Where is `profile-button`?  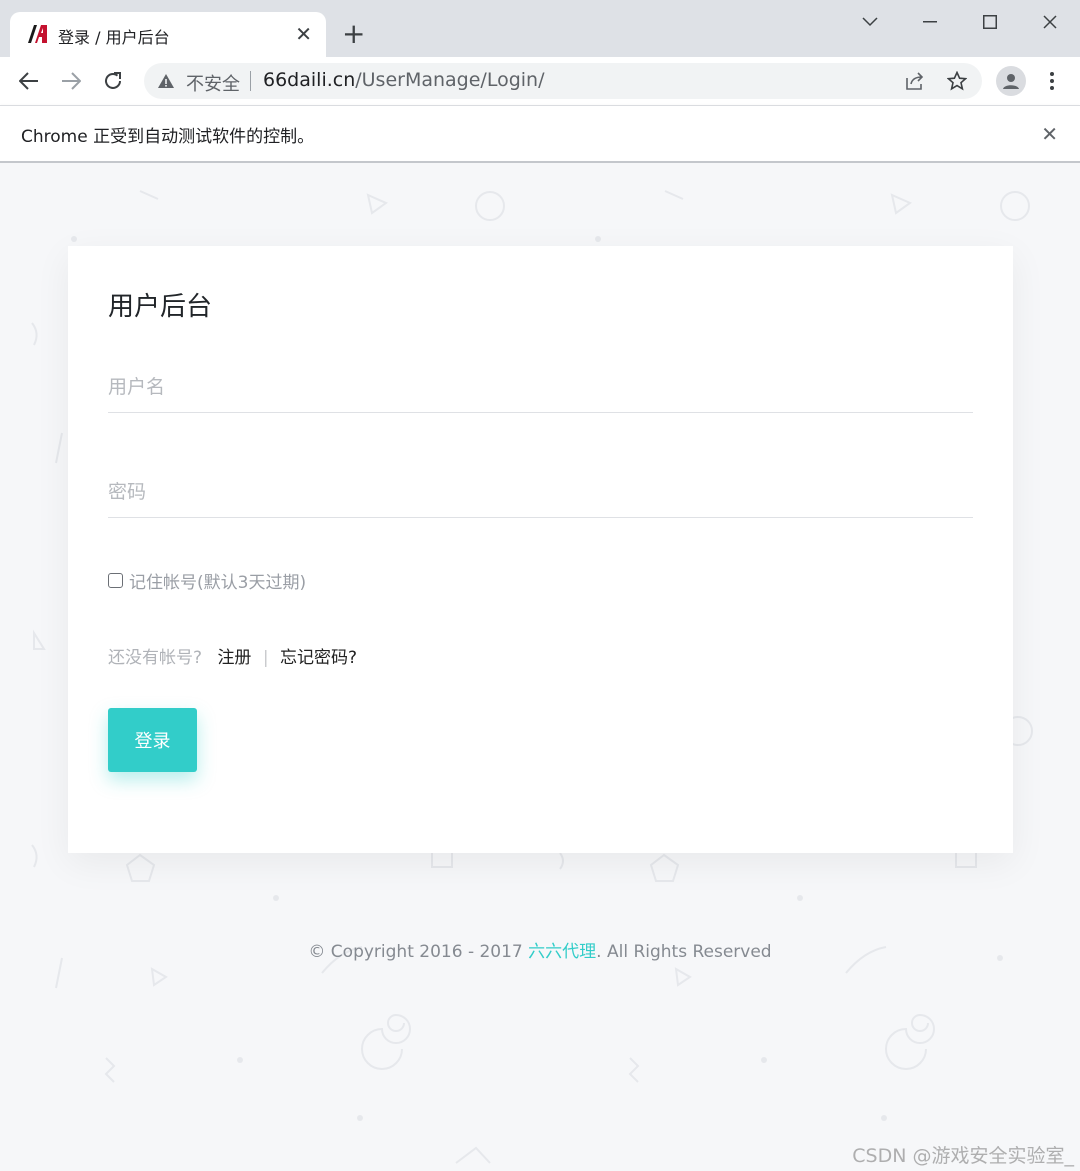 profile-button is located at coordinates (1011, 81).